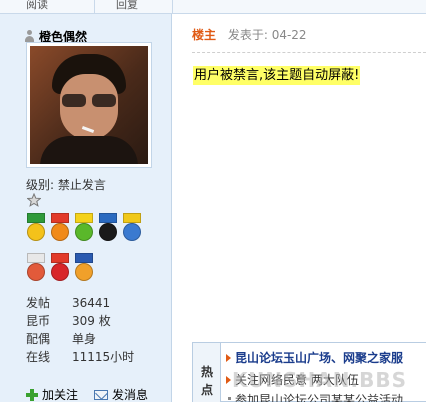 This screenshot has height=402, width=426. I want to click on stat-label: 发帖, so click(38, 303).